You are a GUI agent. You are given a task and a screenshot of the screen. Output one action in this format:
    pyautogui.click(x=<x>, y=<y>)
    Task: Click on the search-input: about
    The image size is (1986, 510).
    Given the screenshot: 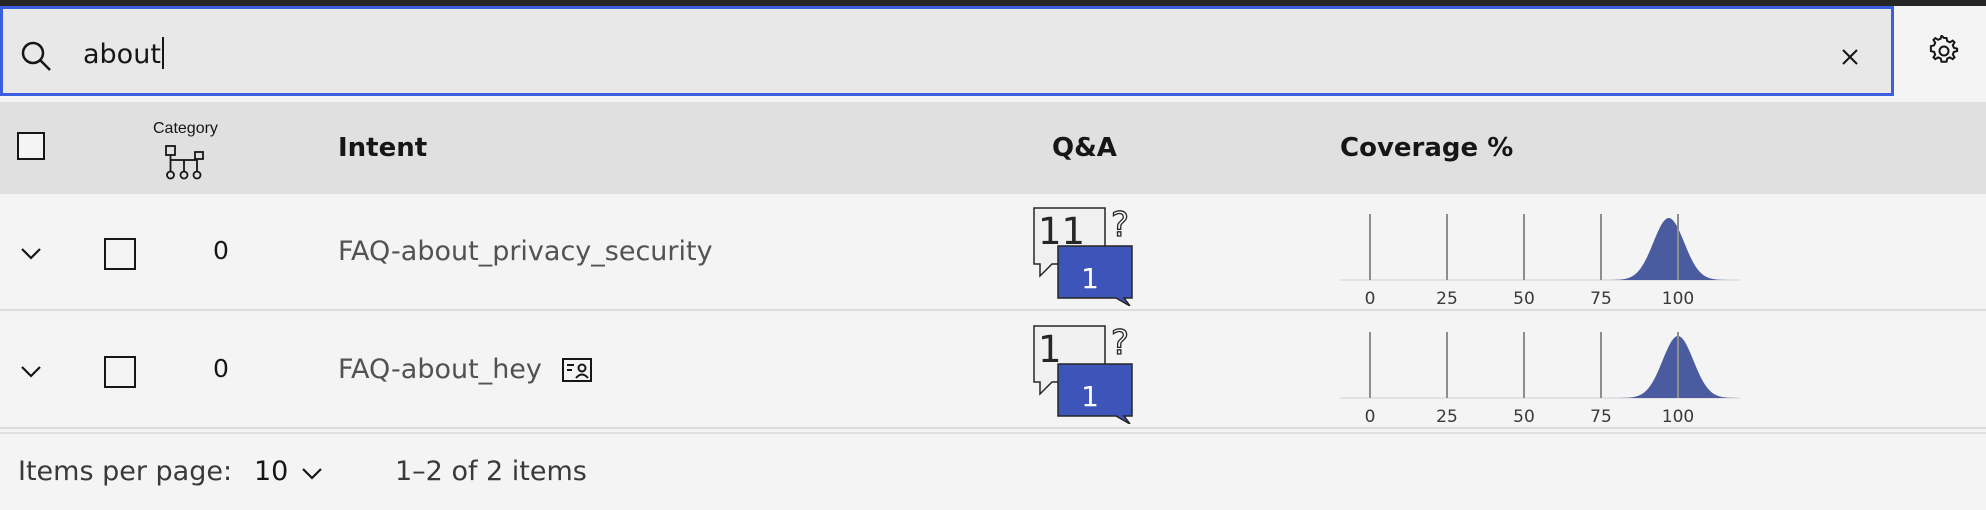 What is the action you would take?
    pyautogui.click(x=123, y=54)
    